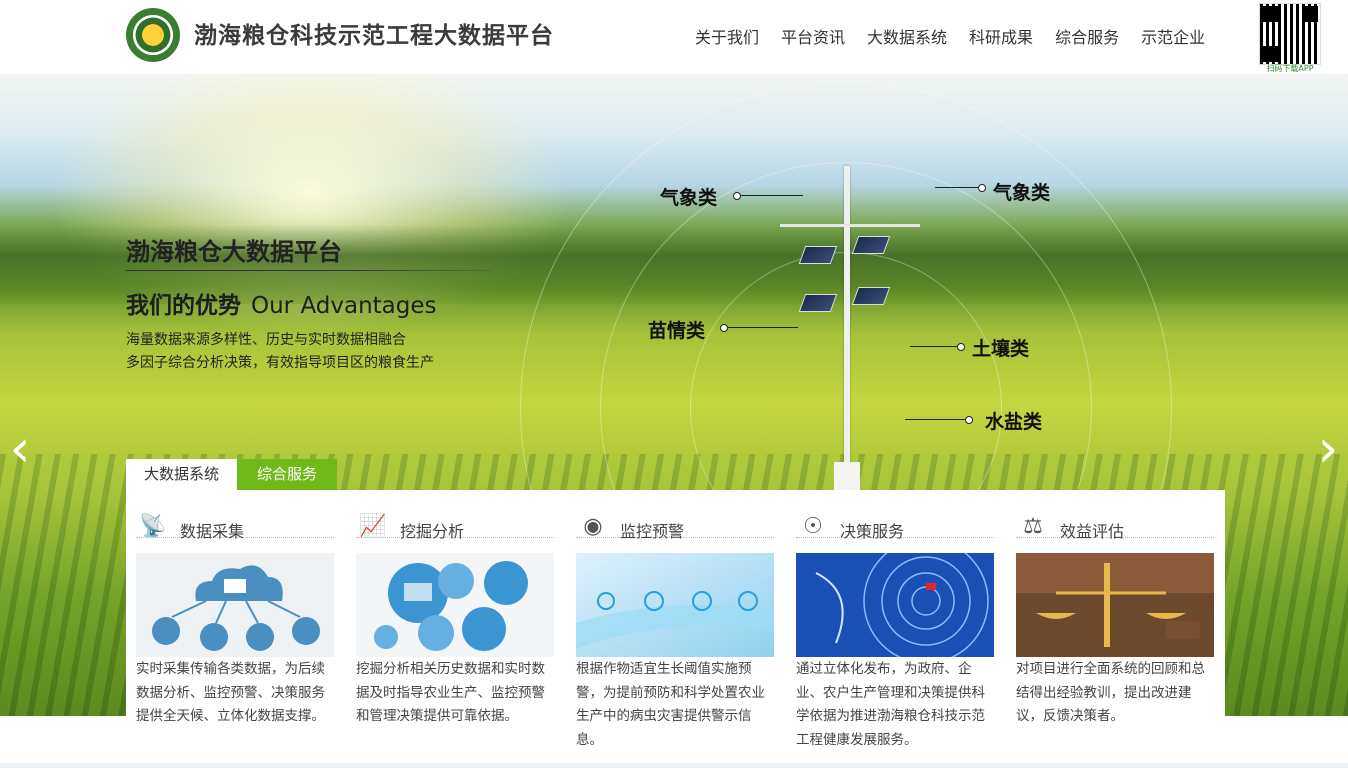  What do you see at coordinates (1110, 692) in the screenshot?
I see `card-description: 对项目进行全面系统的回顾和总结得出经验教训，提出改进建议，反馈决策者。` at bounding box center [1110, 692].